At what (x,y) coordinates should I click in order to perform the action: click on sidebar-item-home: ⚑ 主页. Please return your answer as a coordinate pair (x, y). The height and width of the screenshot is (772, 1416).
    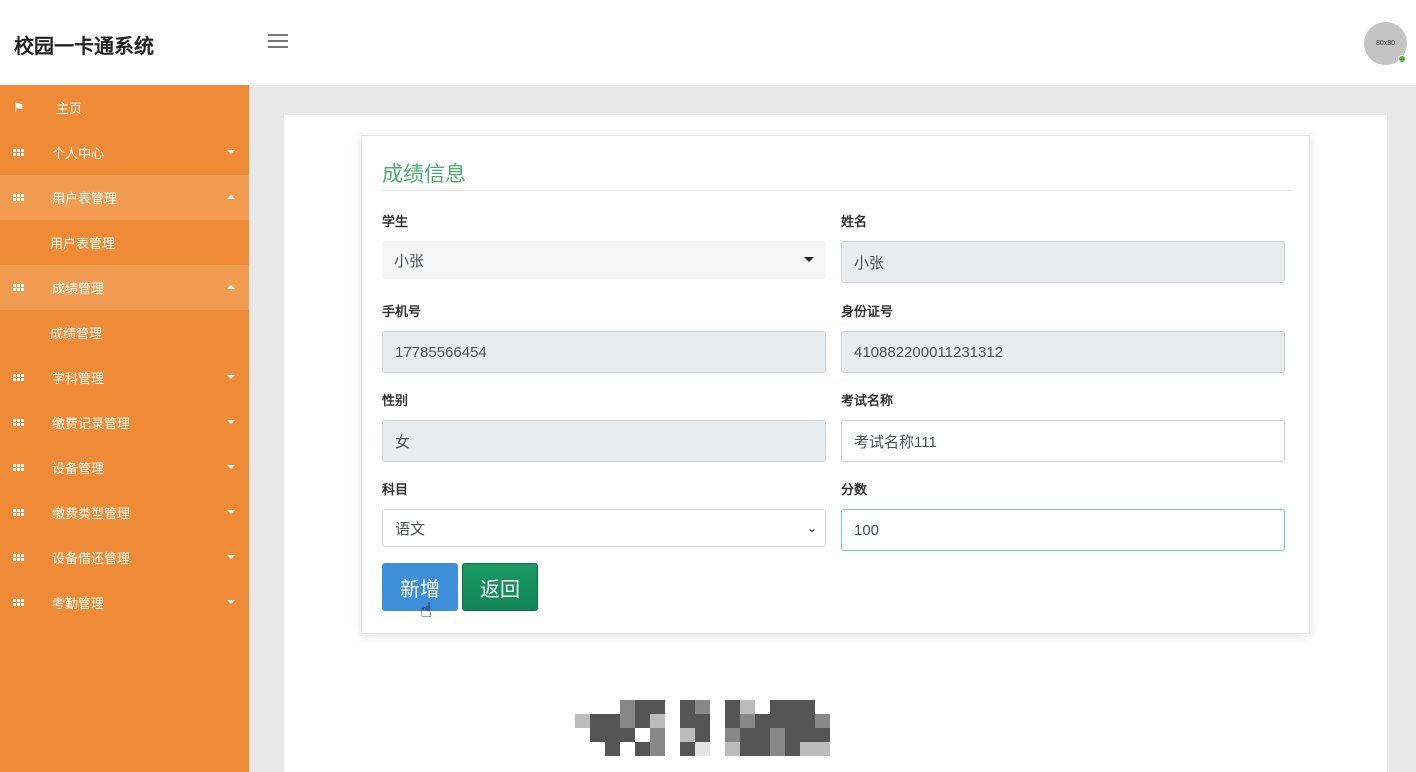
    Looking at the image, I should click on (124, 107).